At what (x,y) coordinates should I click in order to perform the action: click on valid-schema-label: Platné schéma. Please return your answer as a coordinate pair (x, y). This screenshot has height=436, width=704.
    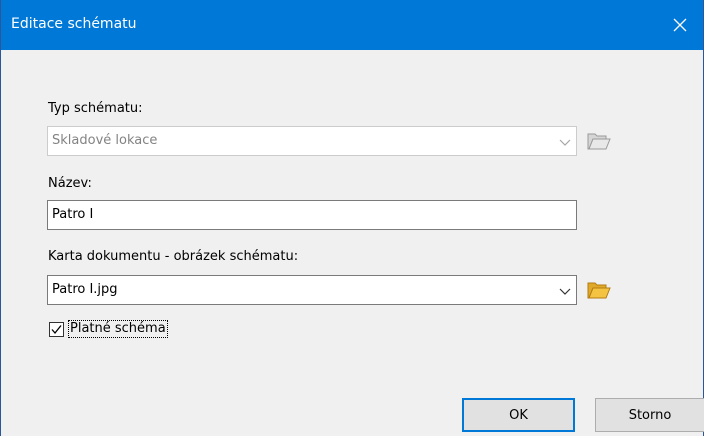
    Looking at the image, I should click on (118, 329).